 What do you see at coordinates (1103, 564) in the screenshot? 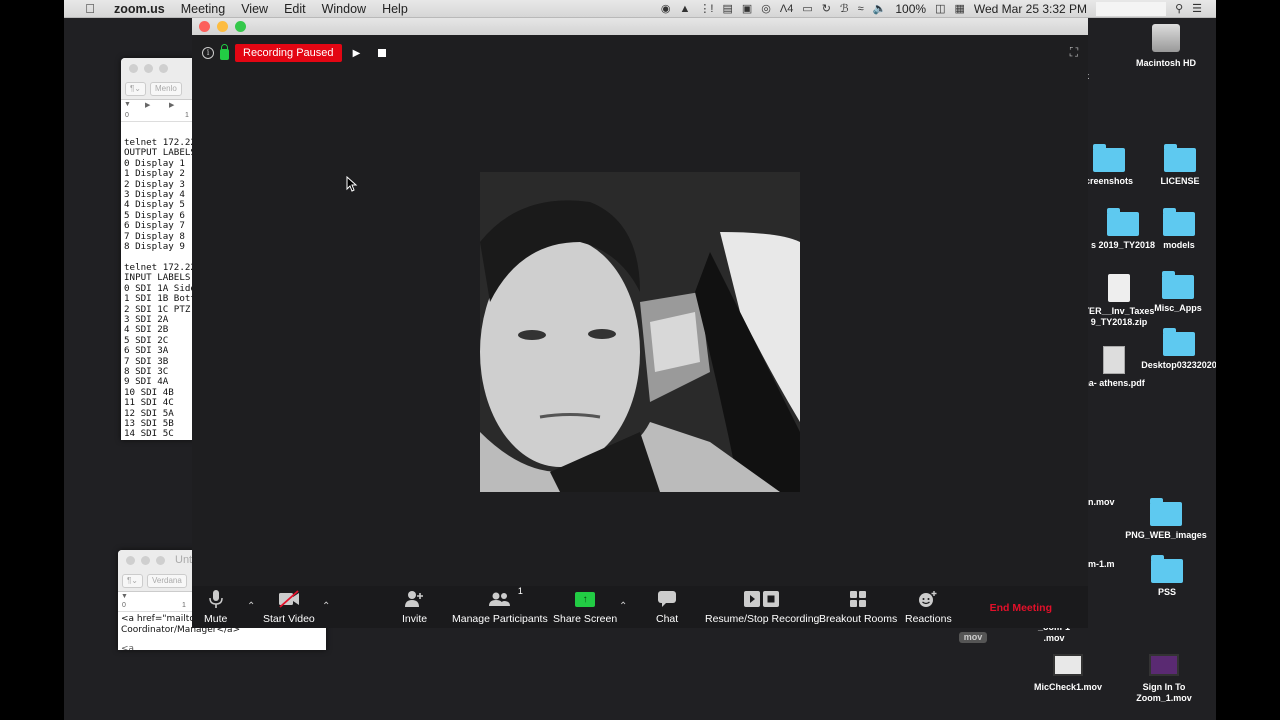
I see `desktop-icon-partial-m: m-1.m` at bounding box center [1103, 564].